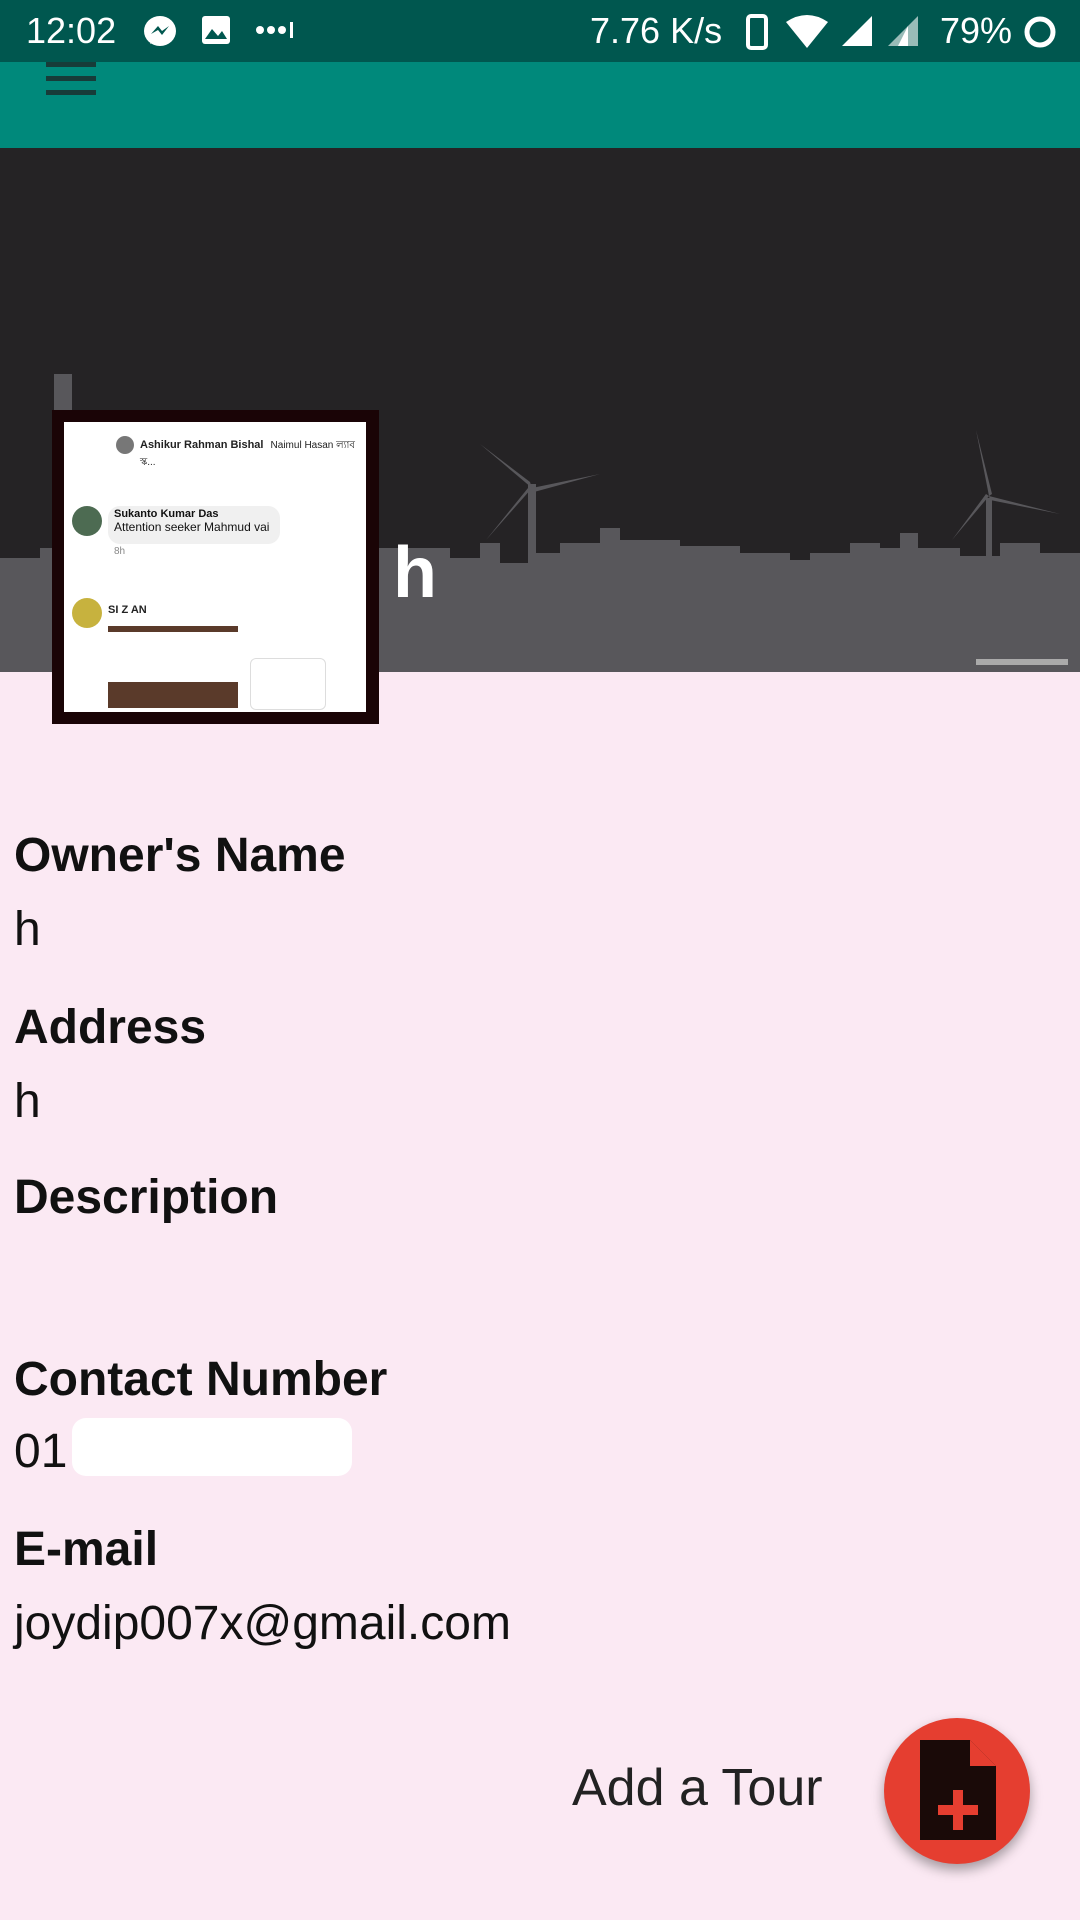 Image resolution: width=1080 pixels, height=1920 pixels. Describe the element at coordinates (27, 929) in the screenshot. I see `owner-name-value: h` at that location.